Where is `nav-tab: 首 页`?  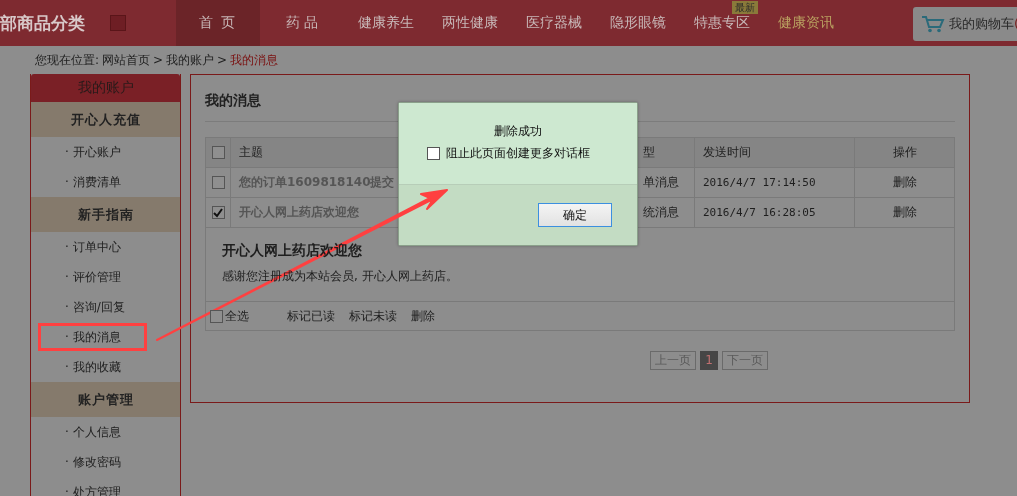 nav-tab: 首 页 is located at coordinates (218, 23).